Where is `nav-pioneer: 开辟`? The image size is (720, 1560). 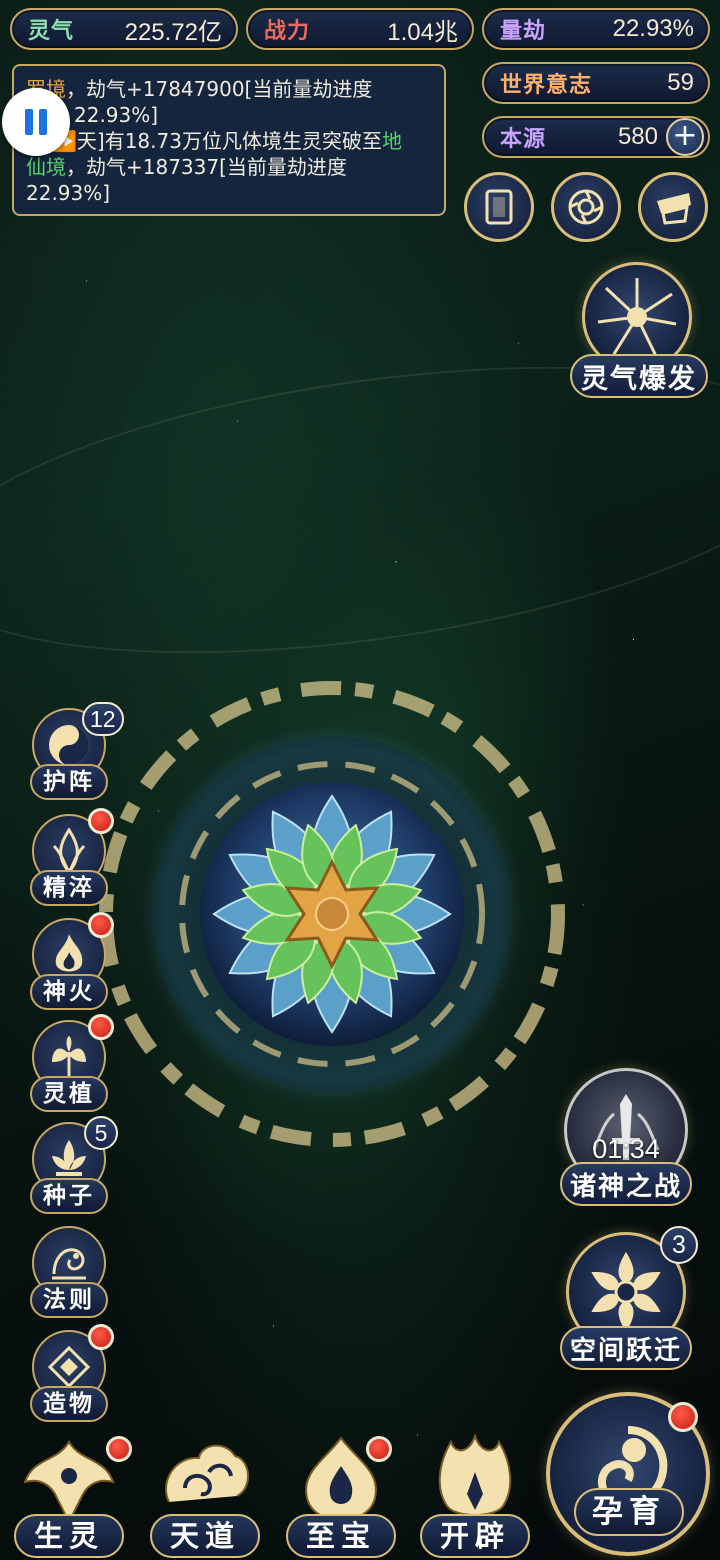 nav-pioneer: 开辟 is located at coordinates (475, 1495).